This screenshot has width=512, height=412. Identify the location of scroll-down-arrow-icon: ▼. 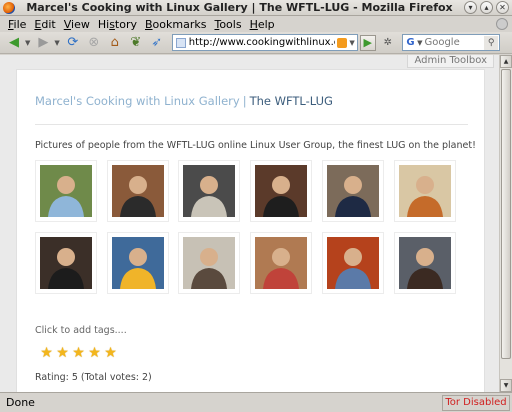
(506, 385).